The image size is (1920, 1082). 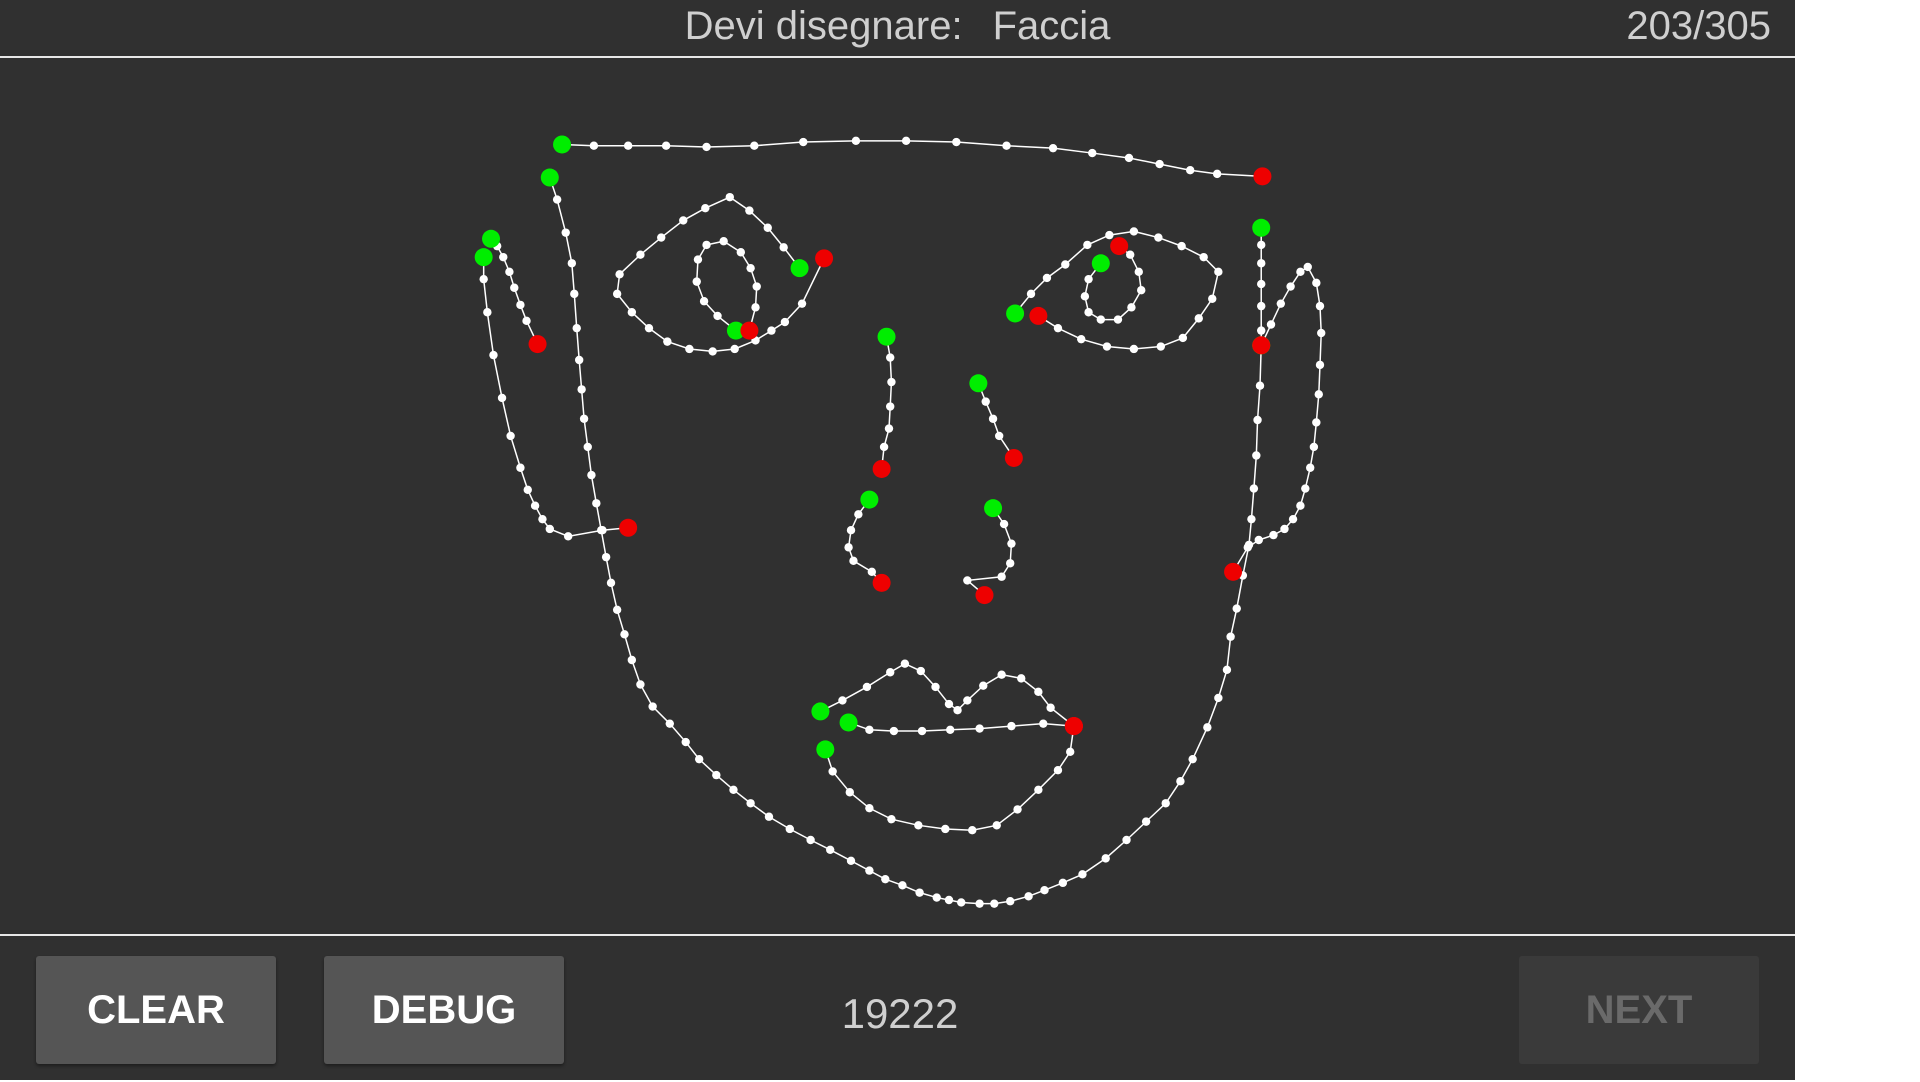 I want to click on stroke-right-cheek-line, so click(x=1261, y=286).